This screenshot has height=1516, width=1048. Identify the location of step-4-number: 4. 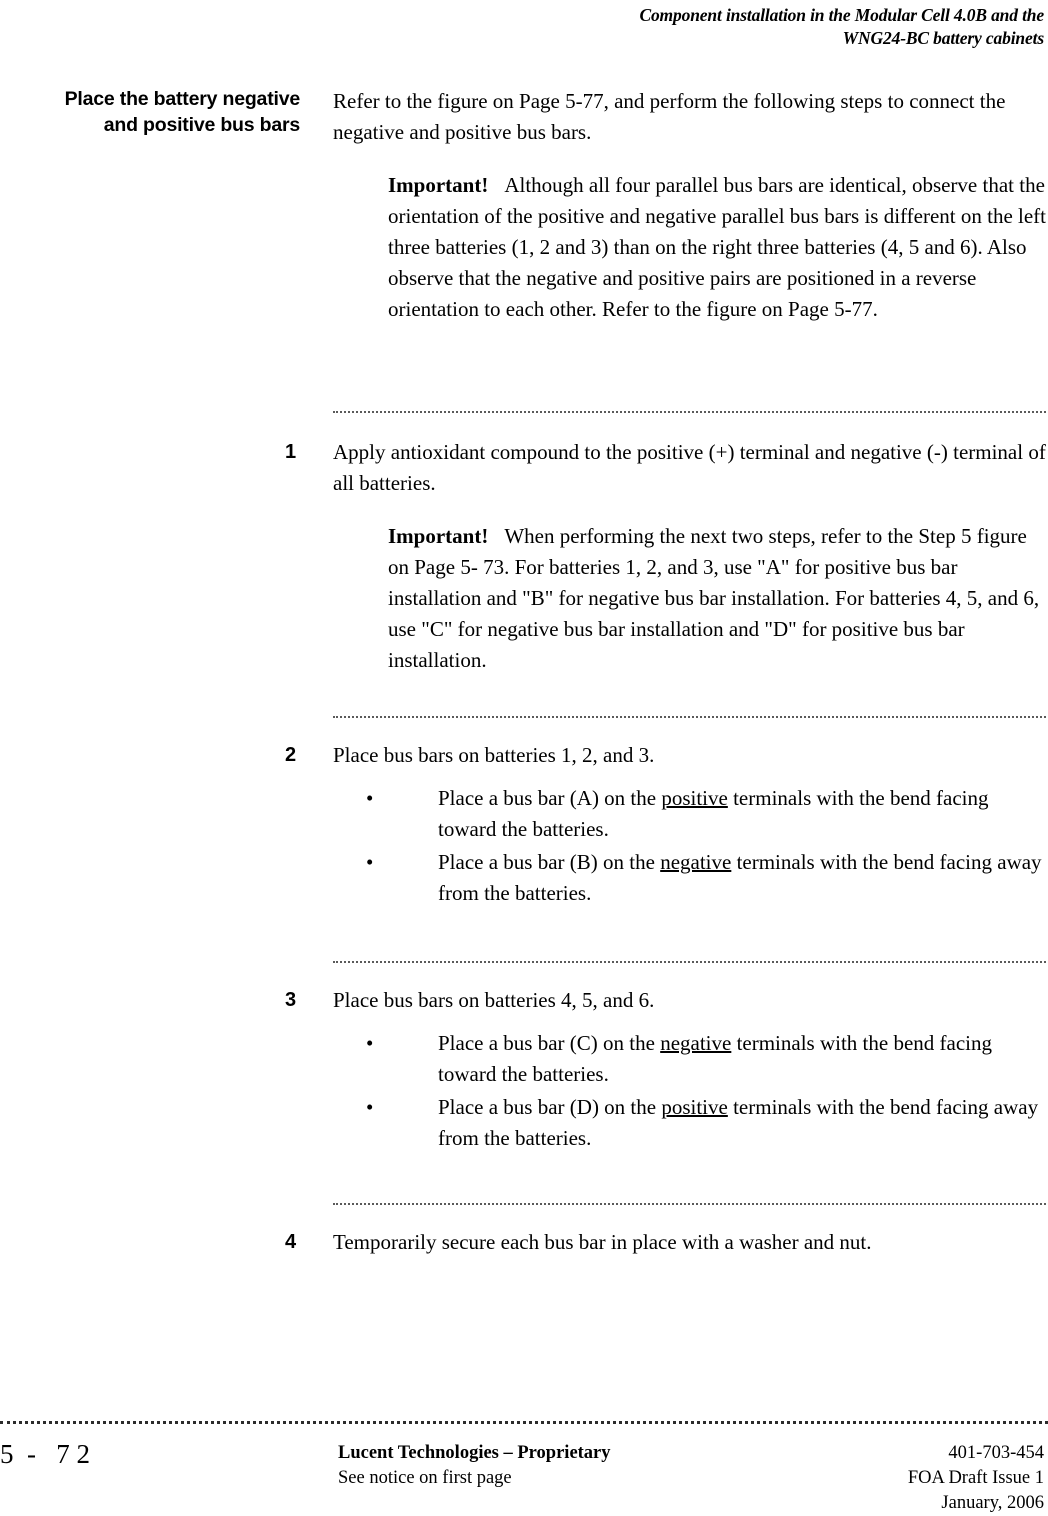
(291, 1242).